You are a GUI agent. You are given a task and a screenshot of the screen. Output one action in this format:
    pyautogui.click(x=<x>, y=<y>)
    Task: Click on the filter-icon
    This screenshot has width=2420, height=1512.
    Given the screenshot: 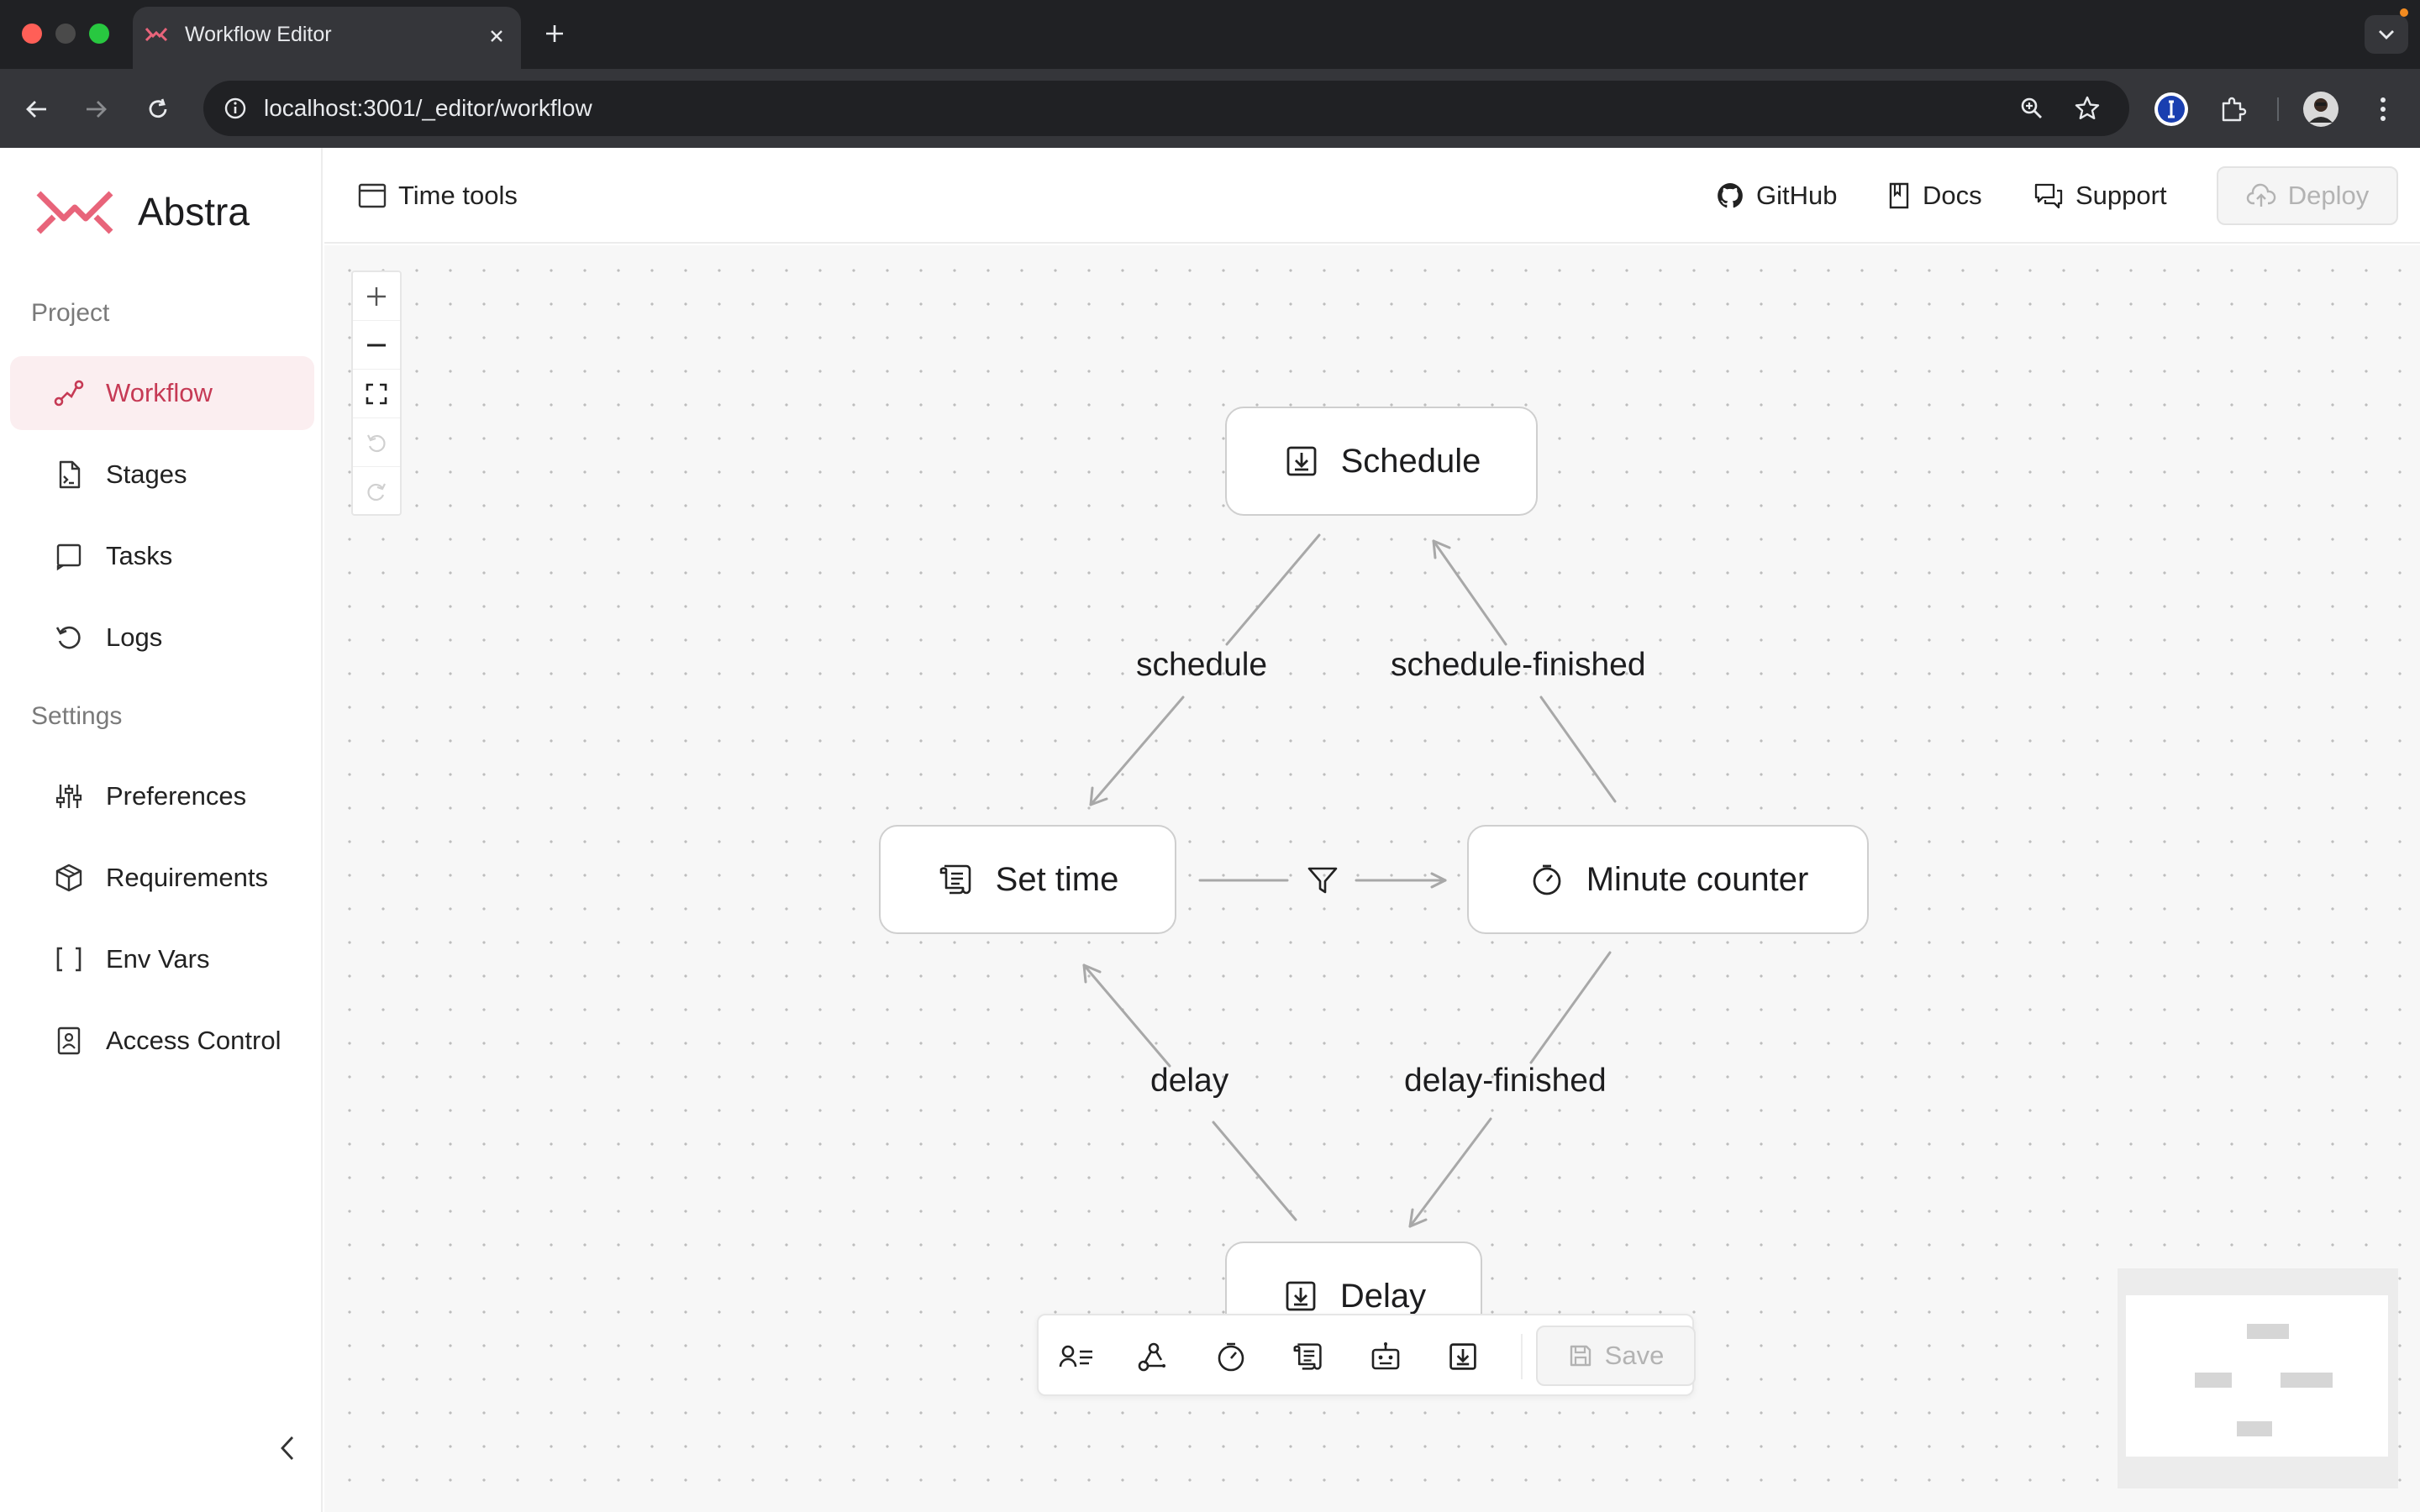 What is the action you would take?
    pyautogui.click(x=1322, y=880)
    